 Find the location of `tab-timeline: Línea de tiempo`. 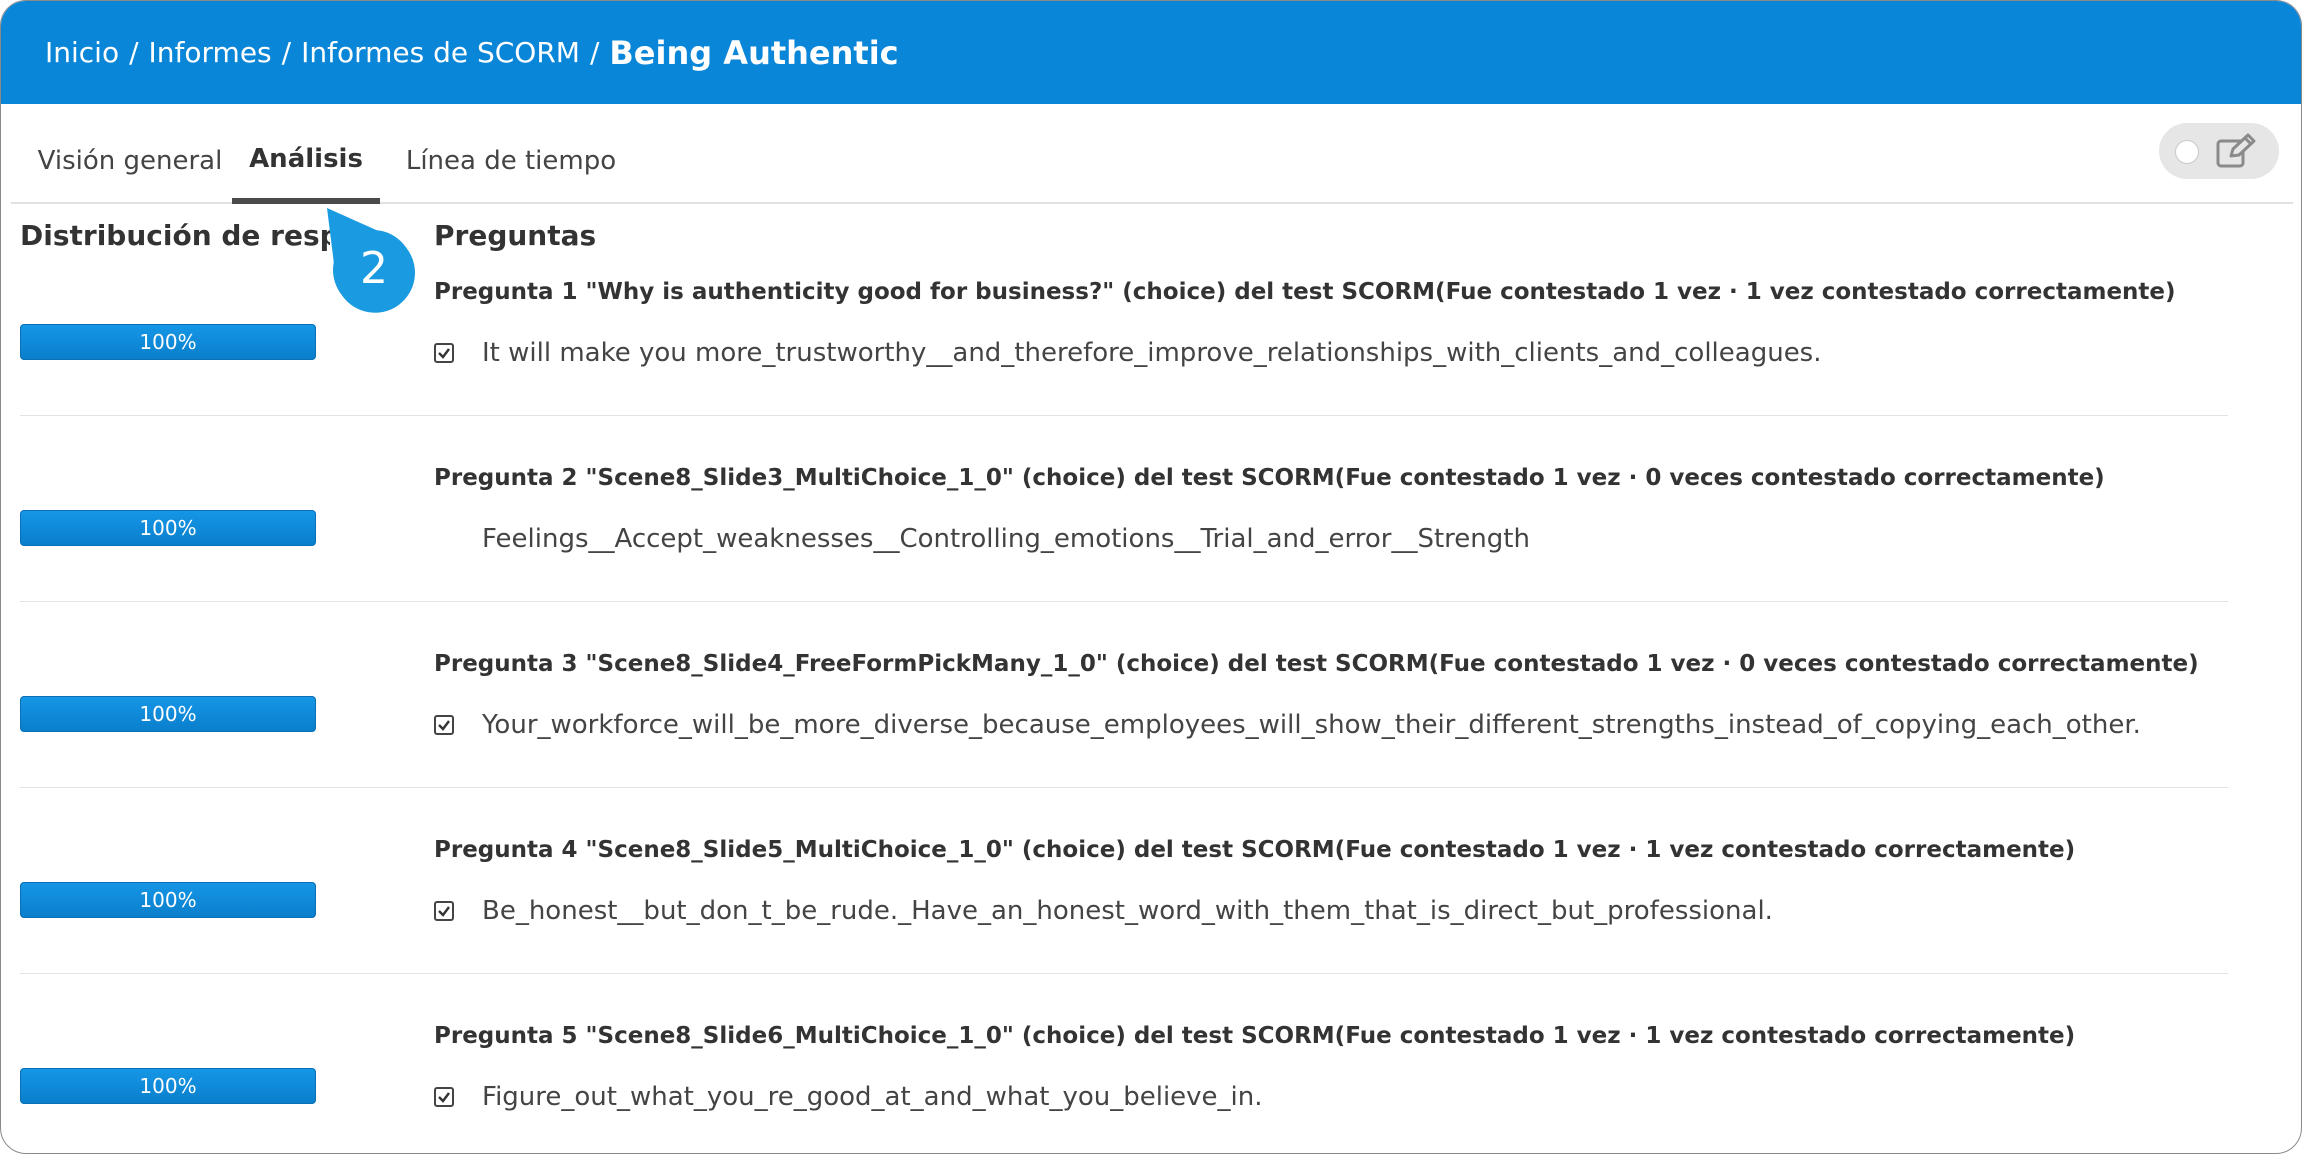

tab-timeline: Línea de tiempo is located at coordinates (511, 153).